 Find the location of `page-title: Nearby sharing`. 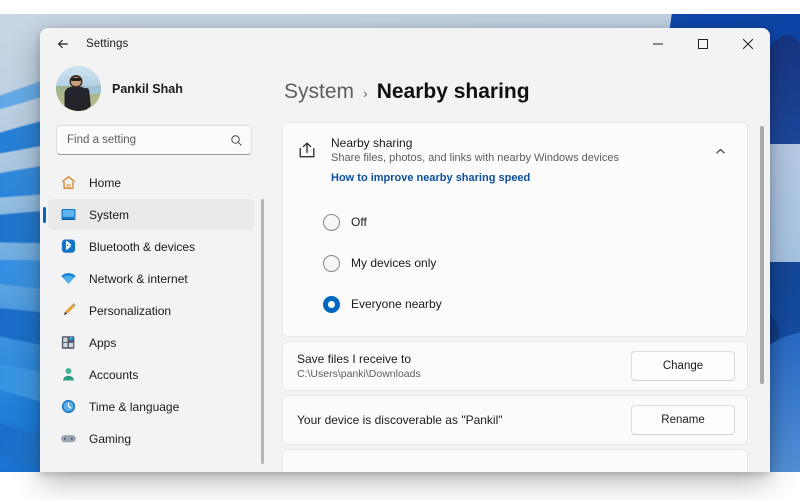

page-title: Nearby sharing is located at coordinates (453, 91).